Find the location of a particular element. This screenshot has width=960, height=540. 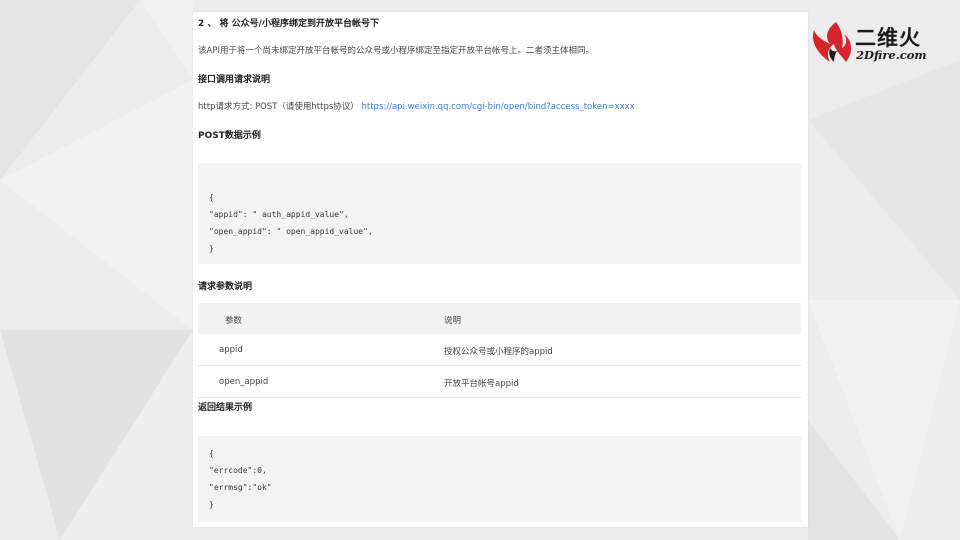

table-cell-desc: 授权公众号或小程序的appid is located at coordinates (498, 352).